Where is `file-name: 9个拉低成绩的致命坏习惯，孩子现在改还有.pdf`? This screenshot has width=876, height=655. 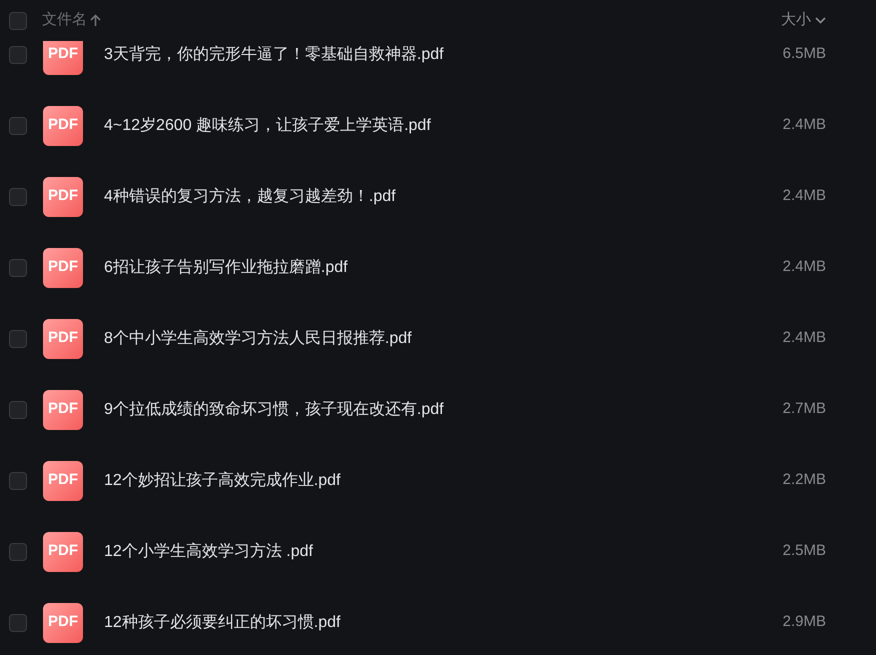
file-name: 9个拉低成绩的致命坏习惯，孩子现在改还有.pdf is located at coordinates (274, 410).